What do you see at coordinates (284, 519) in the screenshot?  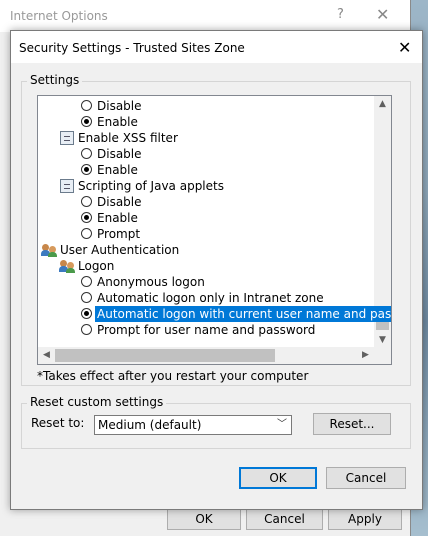 I see `parent-cancel-button: Cancel` at bounding box center [284, 519].